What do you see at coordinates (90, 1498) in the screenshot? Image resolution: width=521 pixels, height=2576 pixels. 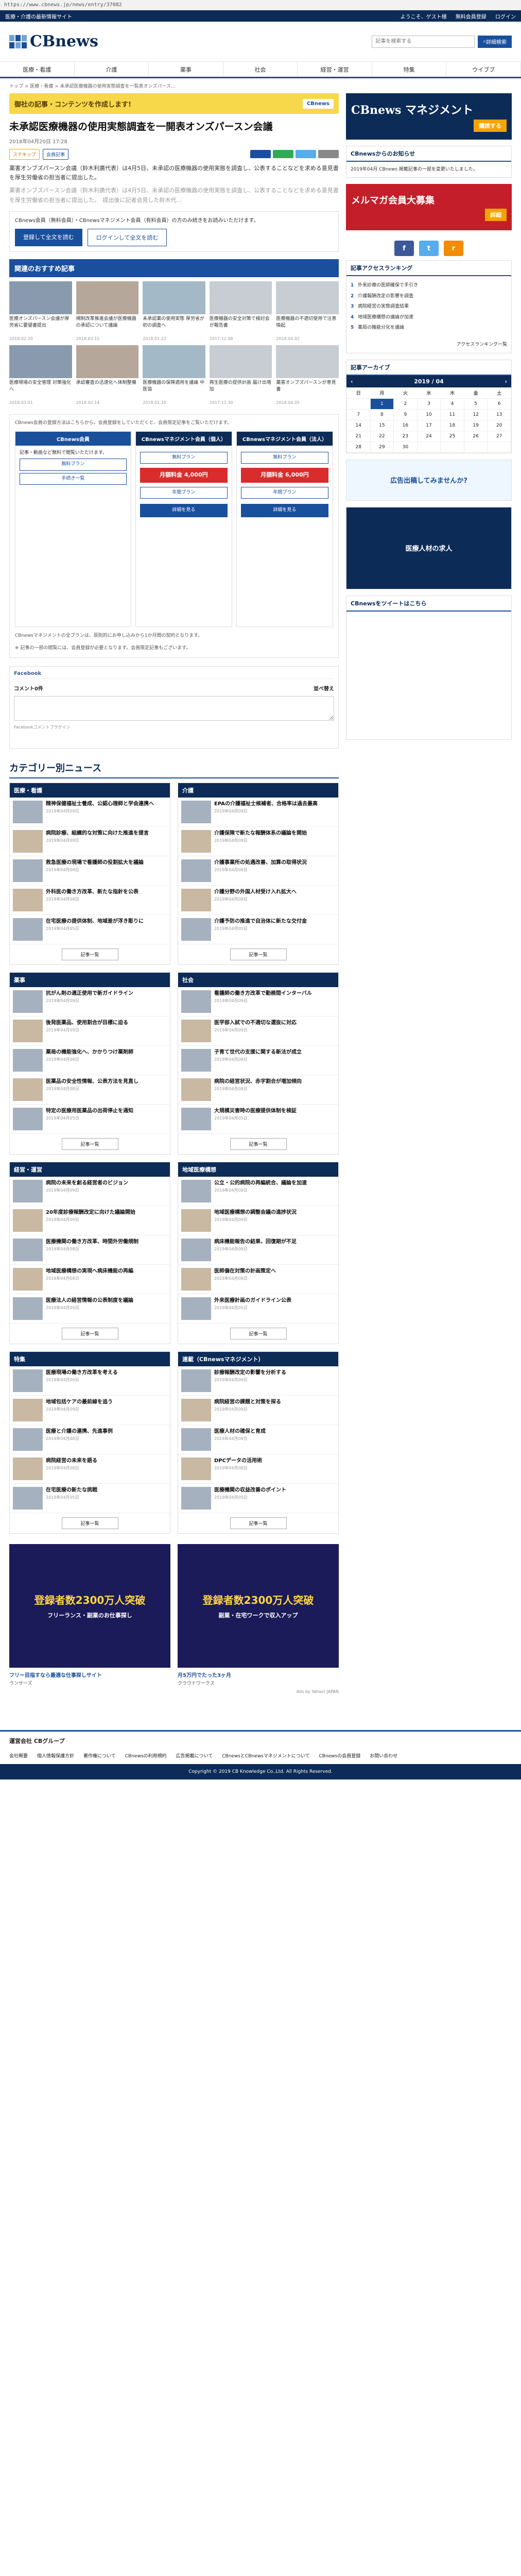 I see `category-item: 在宅医療の新たな挑戦 2019年04月05日` at bounding box center [90, 1498].